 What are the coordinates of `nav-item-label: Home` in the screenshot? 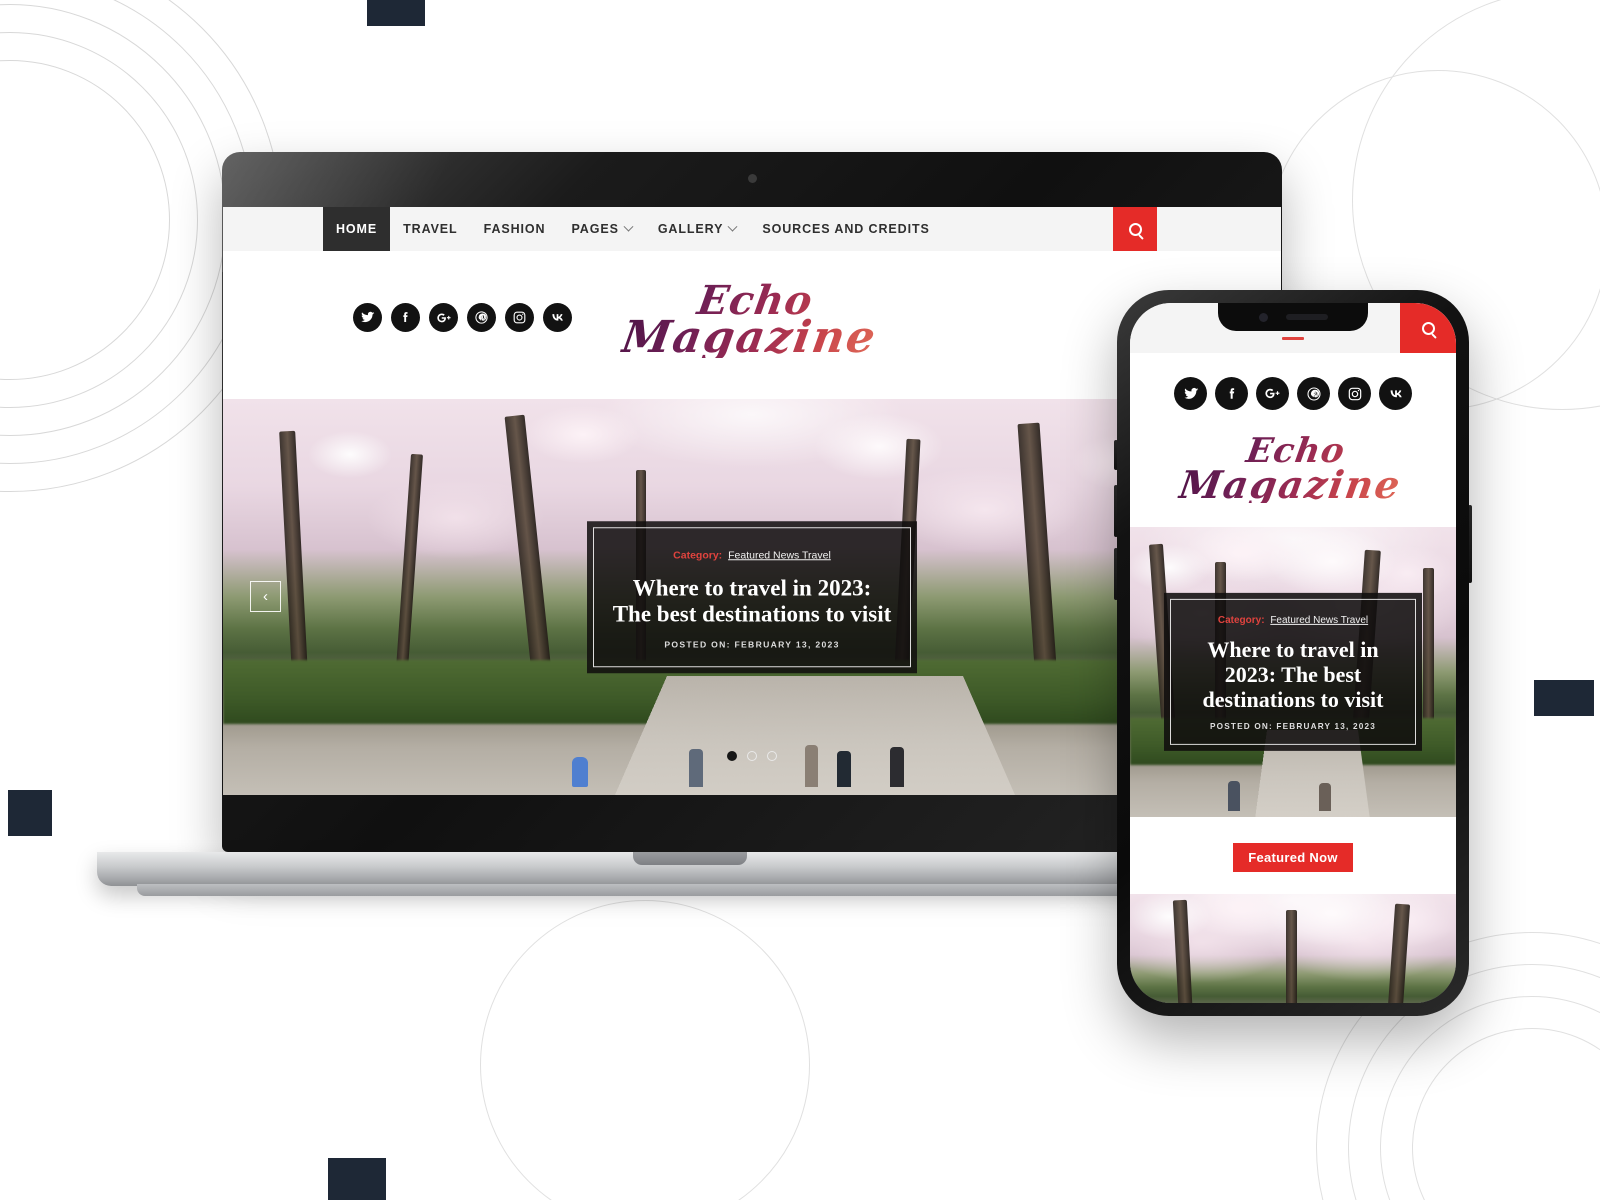 It's located at (357, 229).